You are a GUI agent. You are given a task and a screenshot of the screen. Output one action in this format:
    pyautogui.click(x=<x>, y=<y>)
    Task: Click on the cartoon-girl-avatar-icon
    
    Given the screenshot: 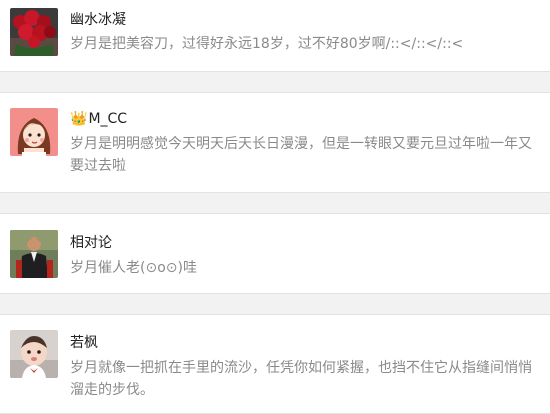 What is the action you would take?
    pyautogui.click(x=34, y=132)
    